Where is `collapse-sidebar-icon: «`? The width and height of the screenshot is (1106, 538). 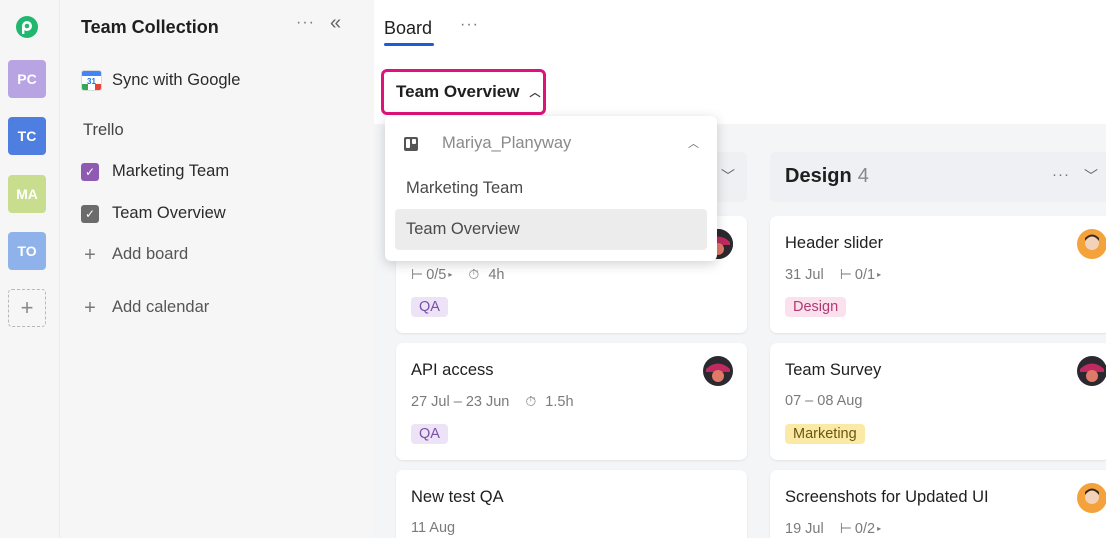 collapse-sidebar-icon: « is located at coordinates (335, 23).